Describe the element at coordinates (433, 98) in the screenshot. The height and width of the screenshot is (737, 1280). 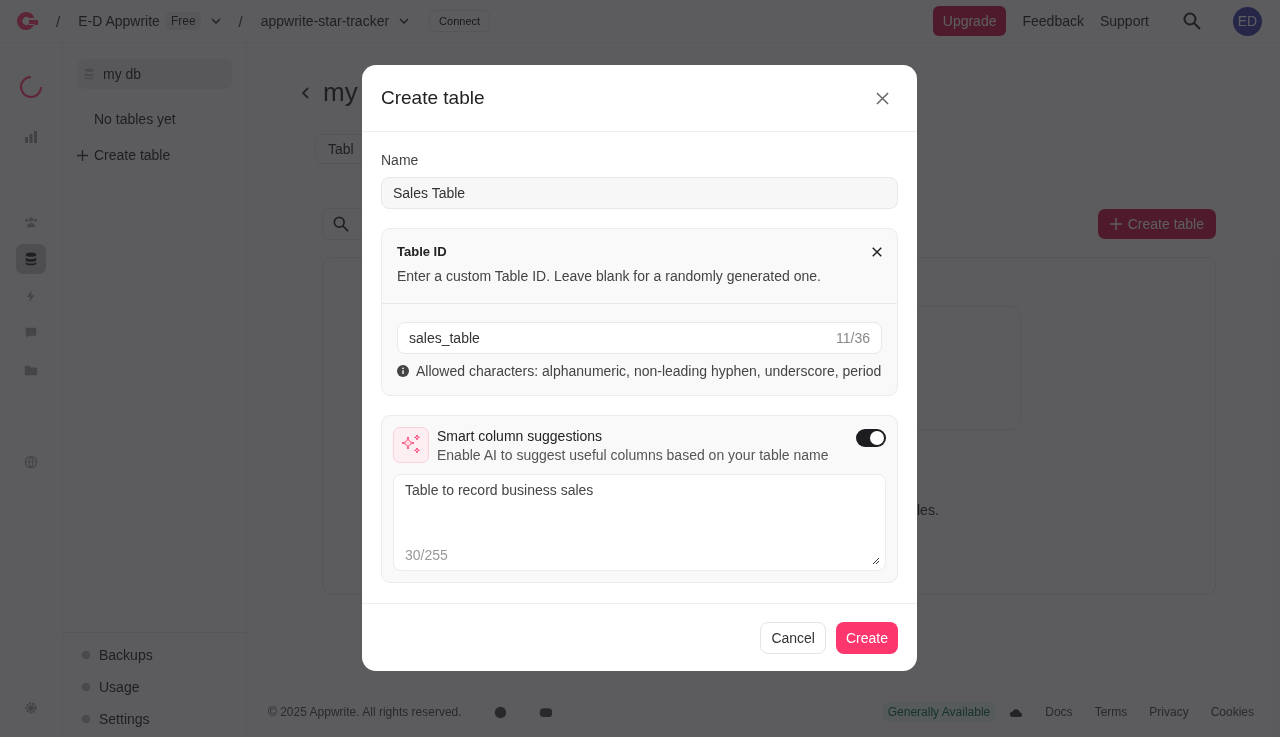
I see `dialog-title: Create table` at that location.